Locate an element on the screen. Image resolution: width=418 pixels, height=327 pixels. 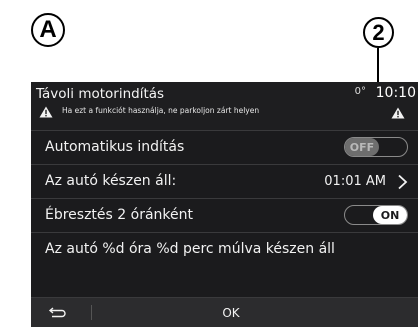
ready-info-text: Az autó %d óra %d perc múlva készen áll is located at coordinates (190, 249).